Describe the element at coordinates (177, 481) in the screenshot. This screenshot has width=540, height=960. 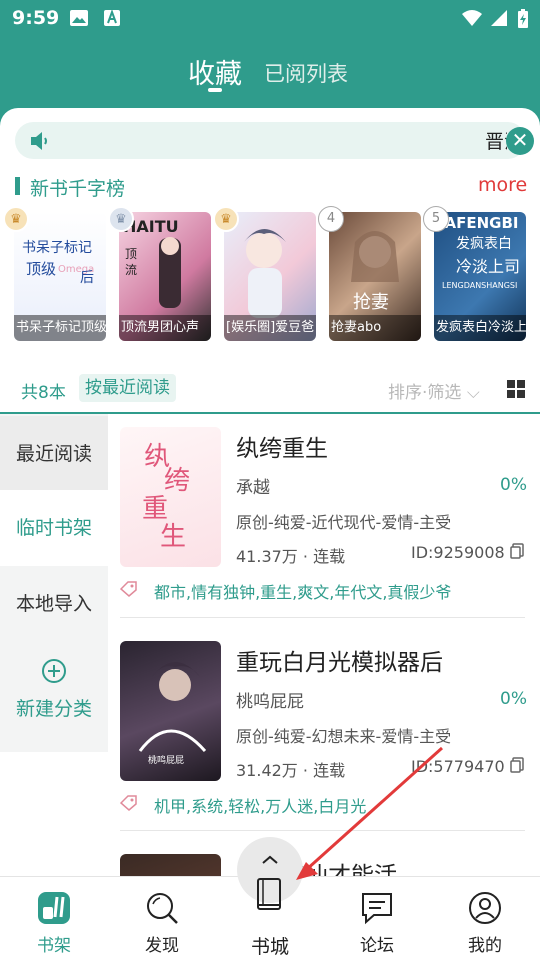
I see `svg-text: 绔` at that location.